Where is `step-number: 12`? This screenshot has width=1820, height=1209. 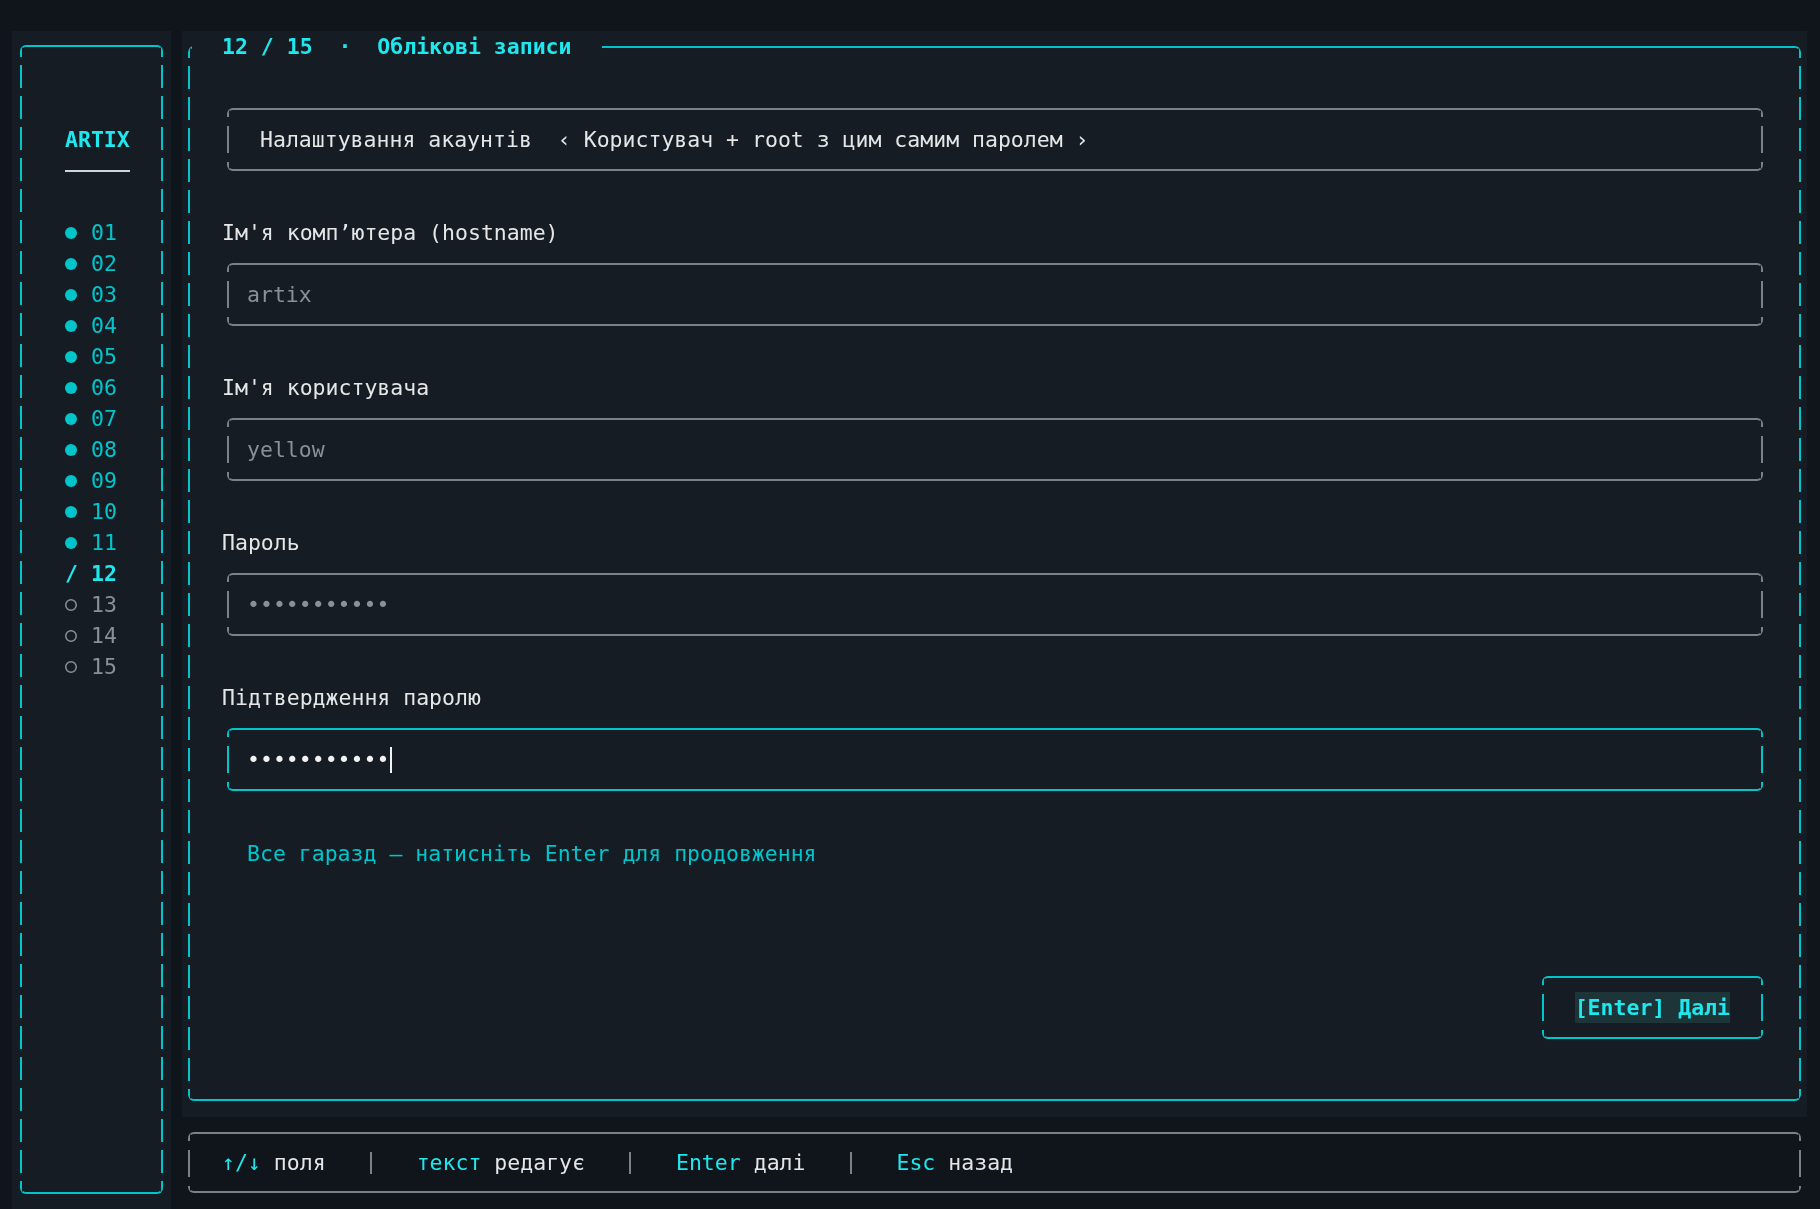 step-number: 12 is located at coordinates (104, 574).